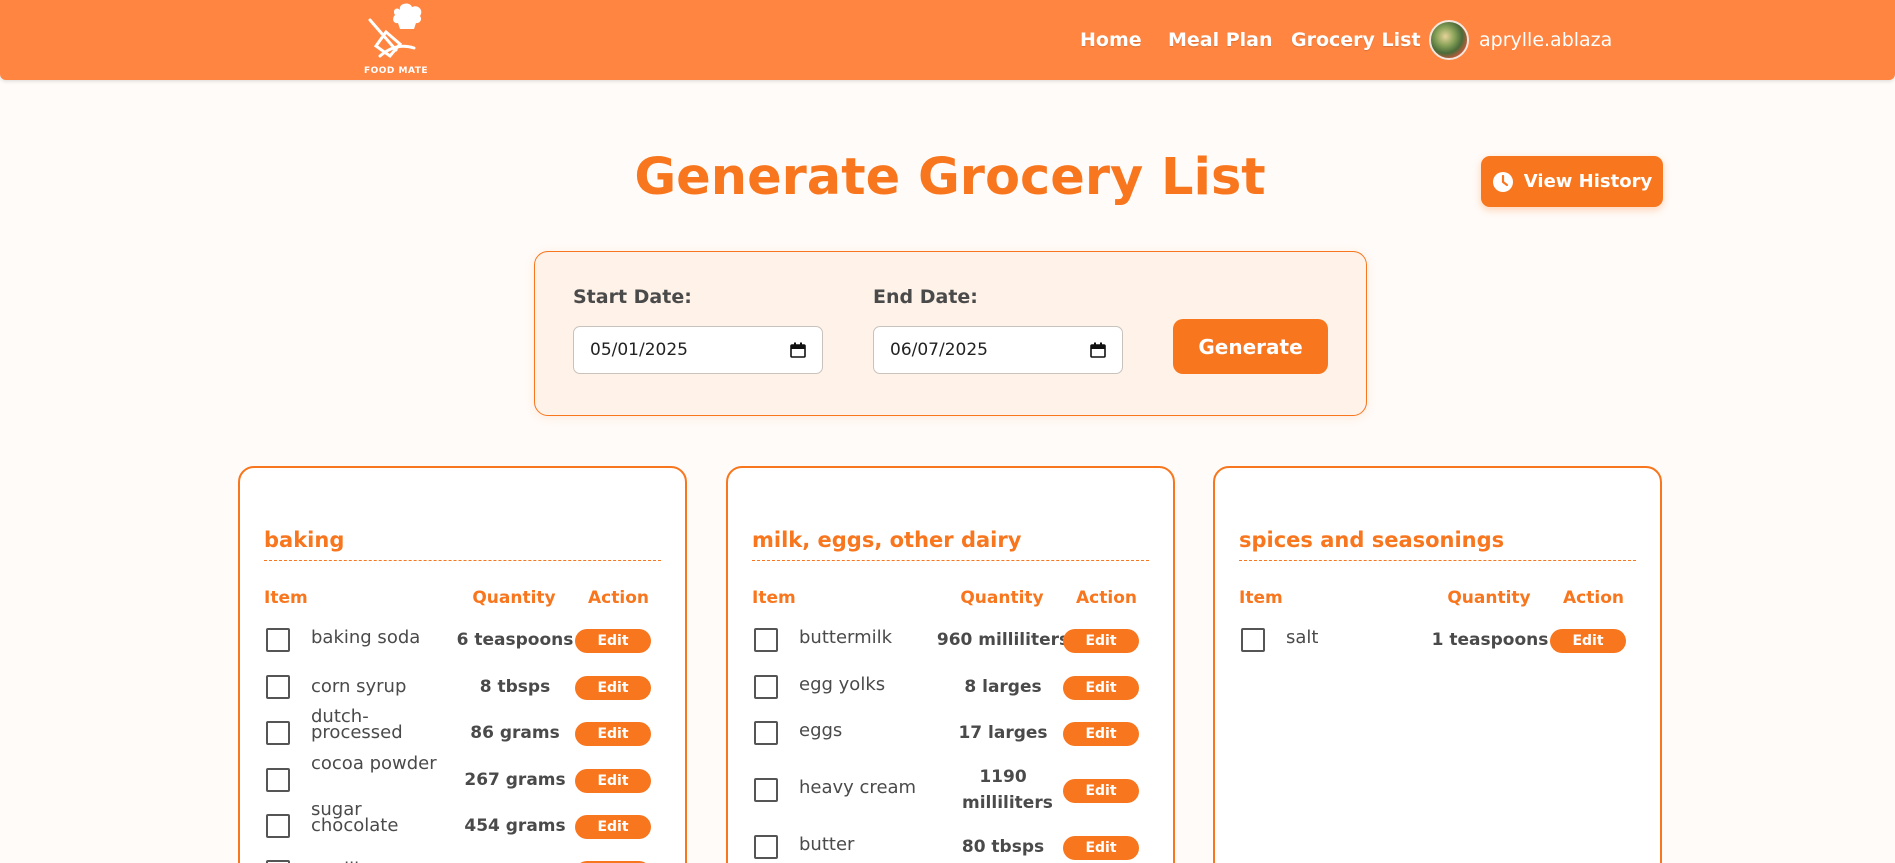  What do you see at coordinates (1545, 40) in the screenshot?
I see `username: aprylle.ablaza` at bounding box center [1545, 40].